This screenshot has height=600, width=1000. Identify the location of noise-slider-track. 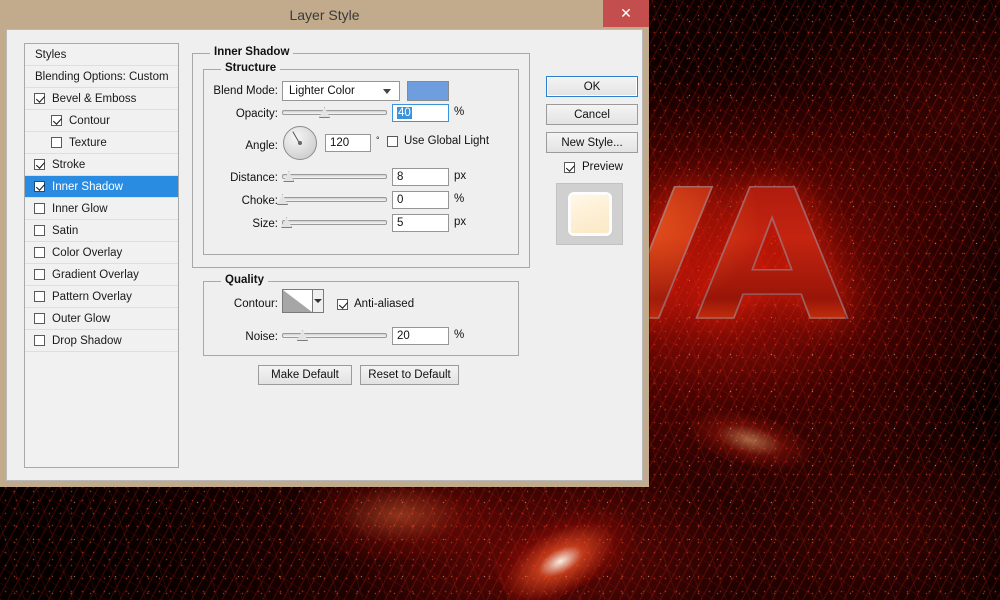
(334, 335).